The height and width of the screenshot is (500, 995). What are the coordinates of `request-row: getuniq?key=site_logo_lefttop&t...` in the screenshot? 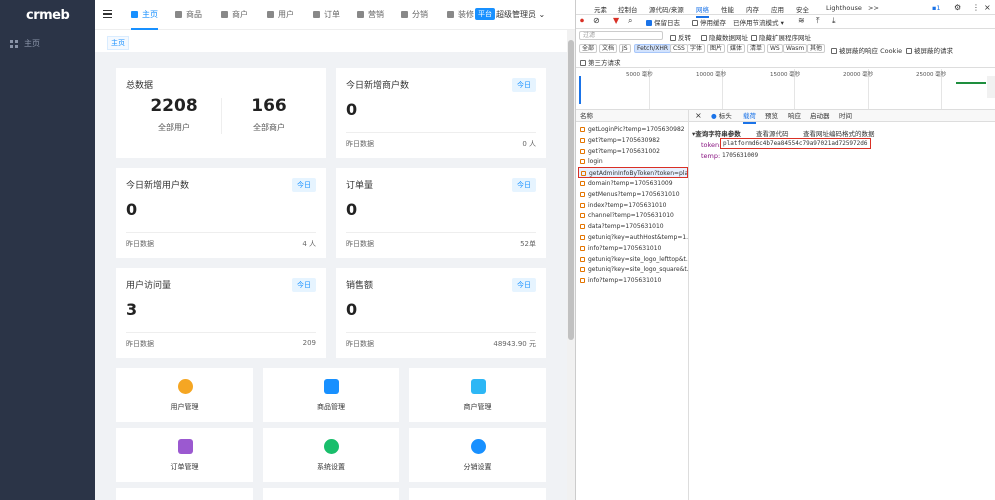 It's located at (633, 259).